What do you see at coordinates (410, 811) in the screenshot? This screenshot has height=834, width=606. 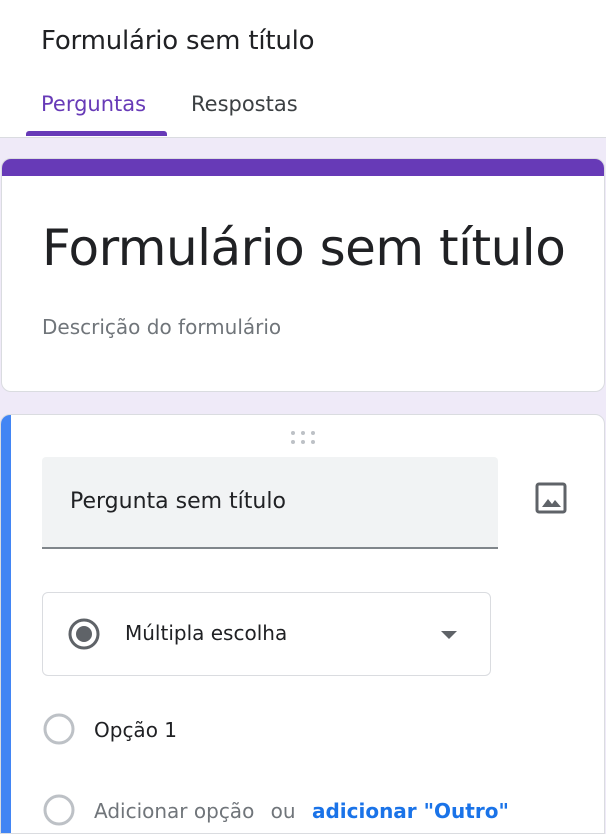 I see `add-other-link: adicionar "Outro"` at bounding box center [410, 811].